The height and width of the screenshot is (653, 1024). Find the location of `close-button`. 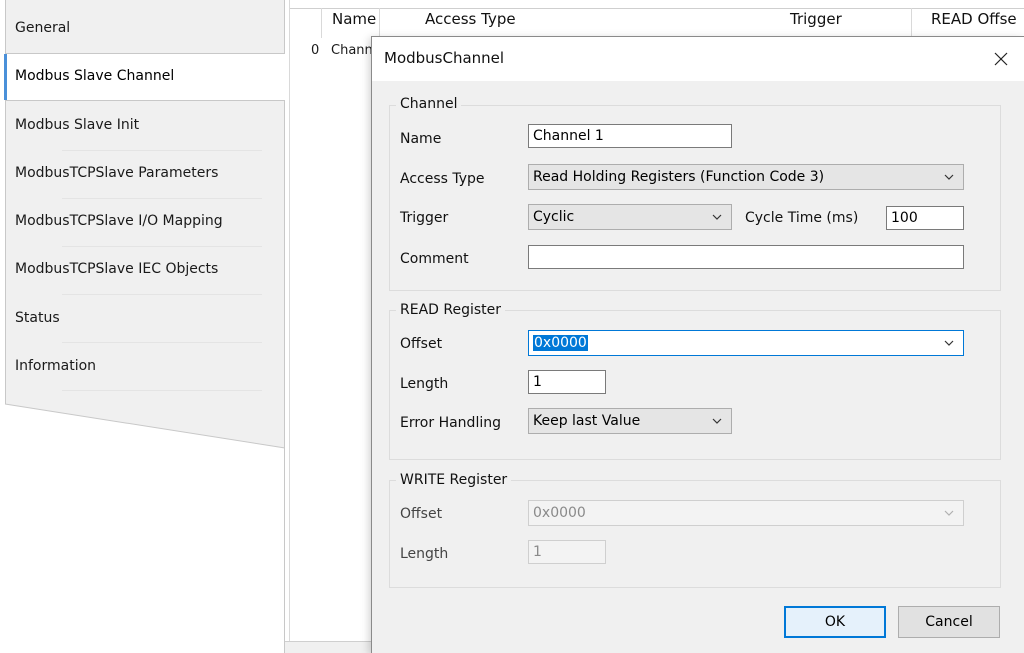

close-button is located at coordinates (1001, 59).